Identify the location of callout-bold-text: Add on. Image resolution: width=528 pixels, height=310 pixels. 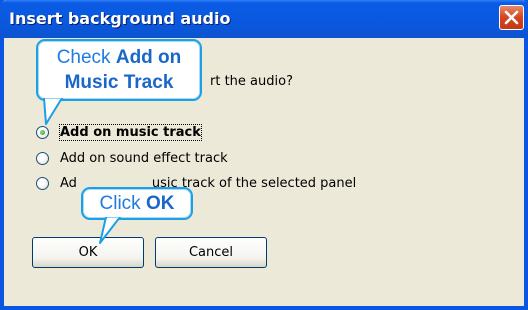
(148, 57).